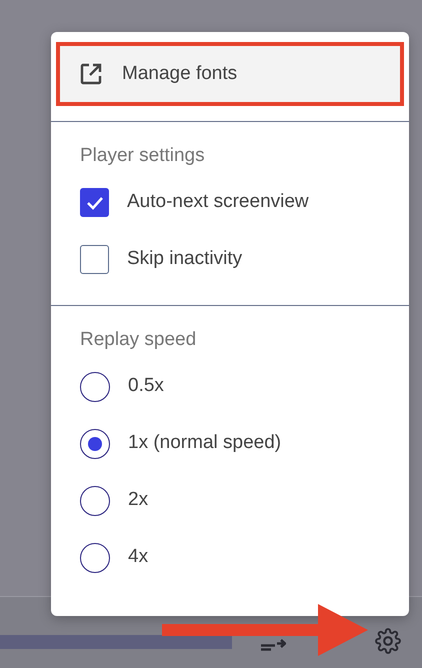  What do you see at coordinates (142, 156) in the screenshot?
I see `section-heading: Player settings` at bounding box center [142, 156].